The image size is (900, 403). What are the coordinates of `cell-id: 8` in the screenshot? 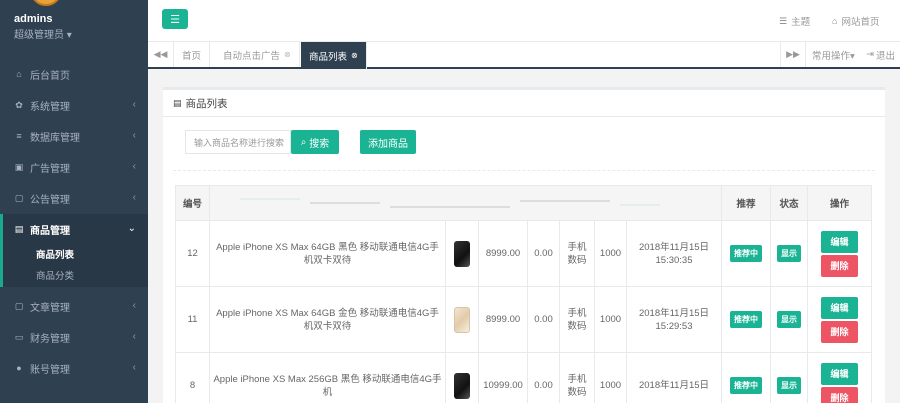 It's located at (192, 377).